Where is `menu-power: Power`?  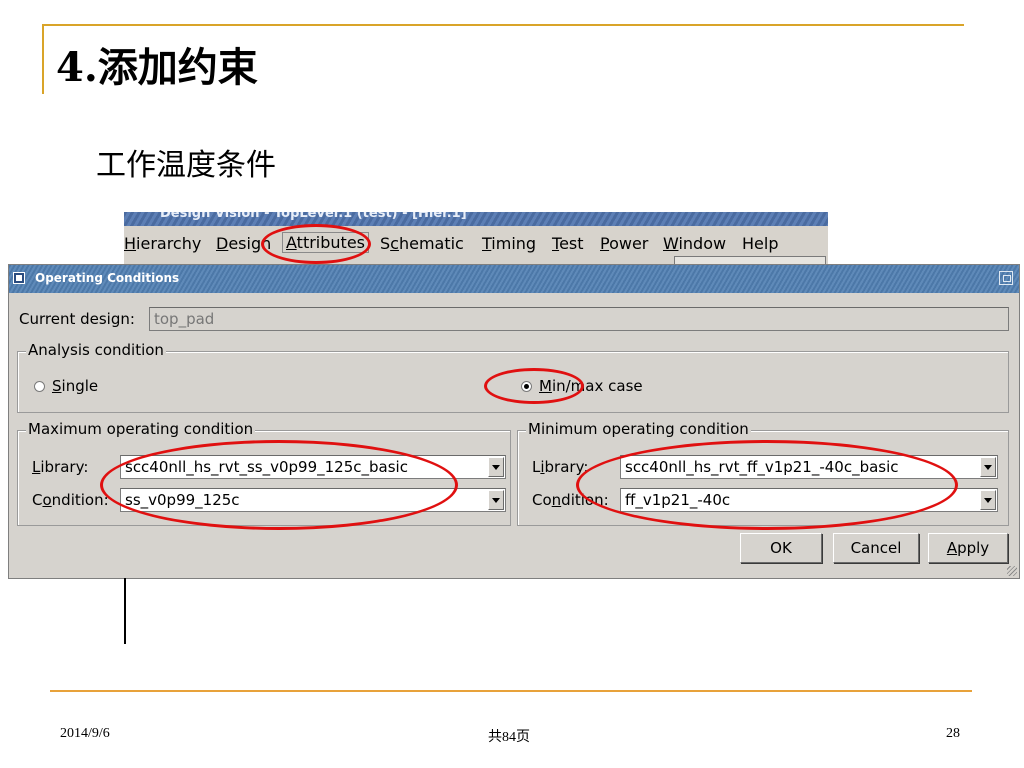 menu-power: Power is located at coordinates (624, 243).